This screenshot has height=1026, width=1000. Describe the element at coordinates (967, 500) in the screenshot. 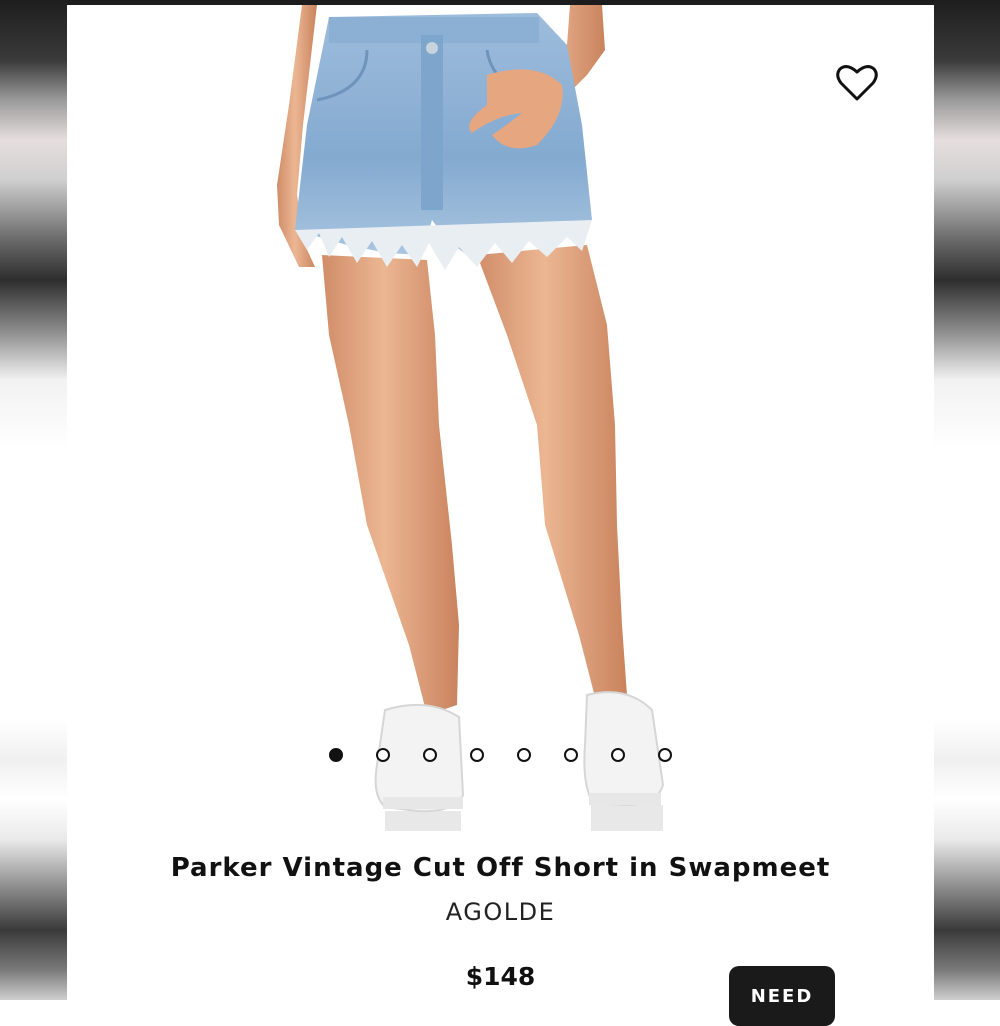

I see `letterbox-right` at that location.